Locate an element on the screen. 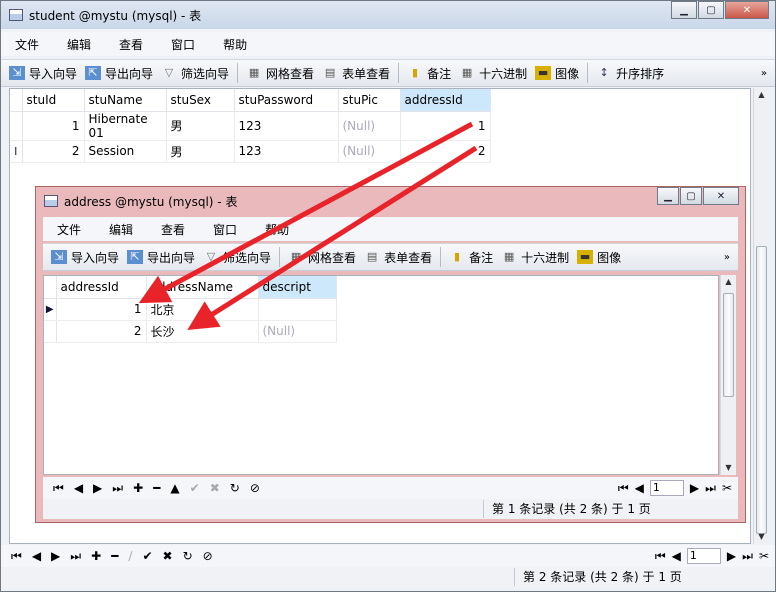 This screenshot has height=592, width=776. cell-addressName: 北京 is located at coordinates (202, 309).